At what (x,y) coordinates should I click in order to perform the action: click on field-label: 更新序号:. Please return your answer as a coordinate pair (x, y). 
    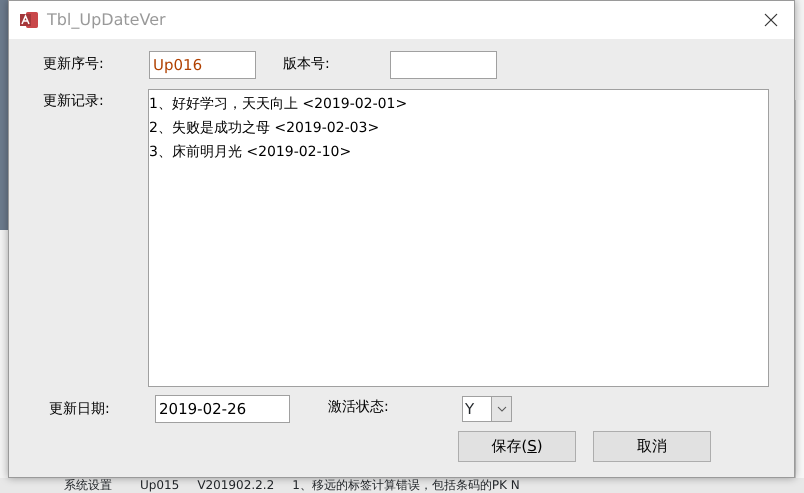
    Looking at the image, I should click on (73, 64).